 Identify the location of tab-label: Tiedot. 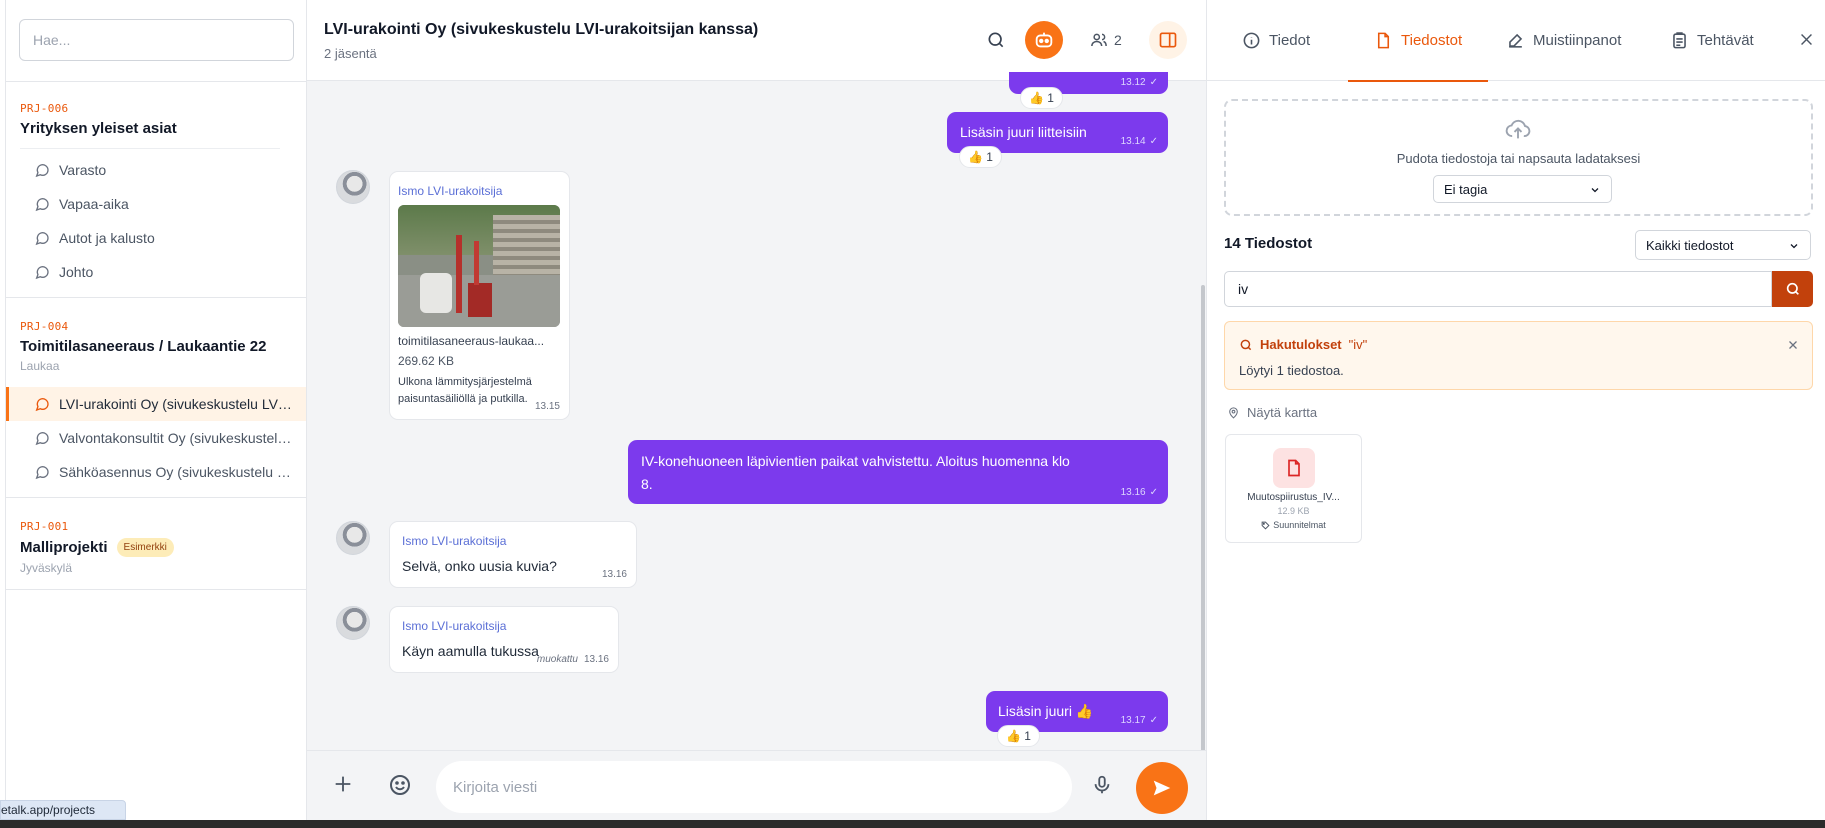
(1290, 40).